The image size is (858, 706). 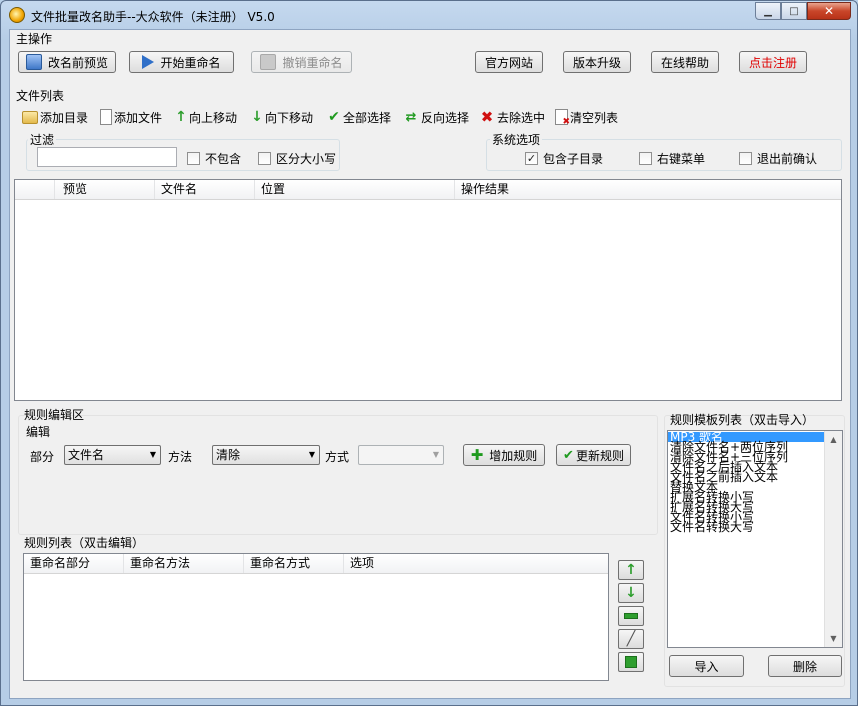 I want to click on help-button: 在线帮助, so click(x=685, y=62).